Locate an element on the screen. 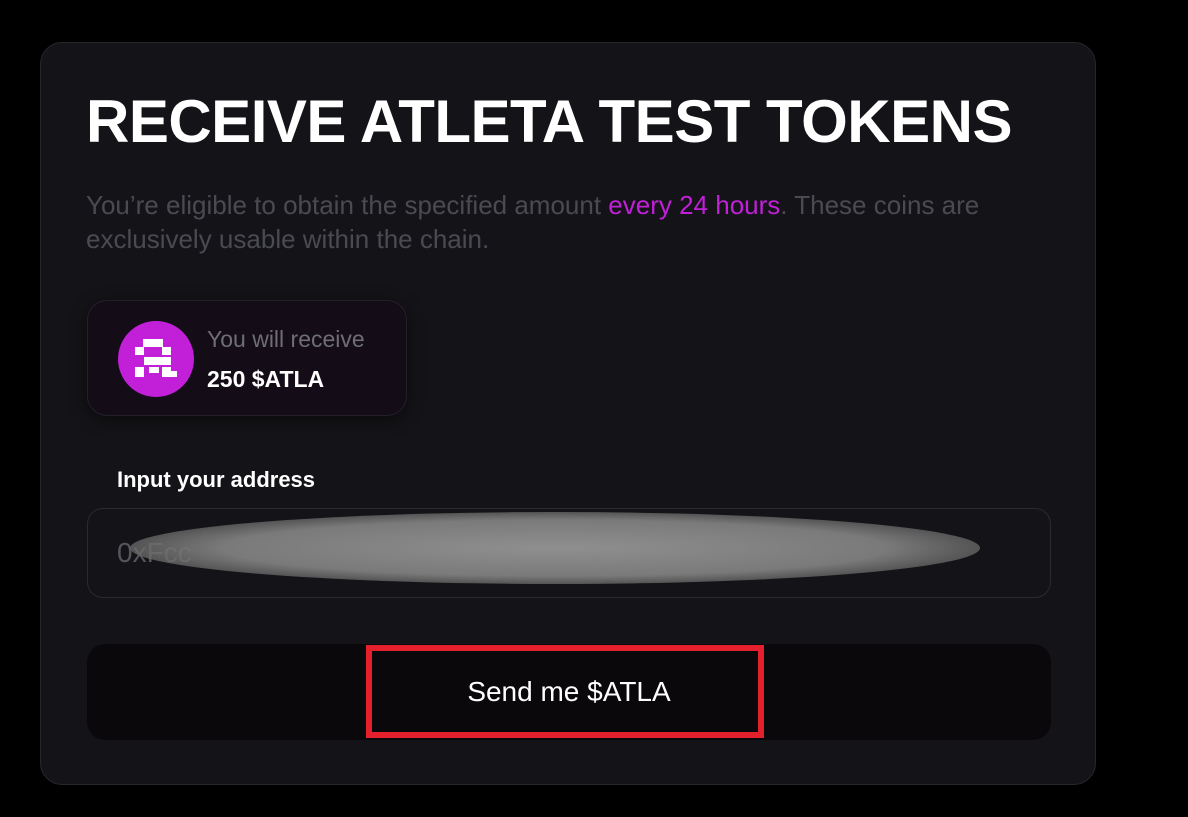 The image size is (1188, 817). receive-label: You will receive is located at coordinates (286, 339).